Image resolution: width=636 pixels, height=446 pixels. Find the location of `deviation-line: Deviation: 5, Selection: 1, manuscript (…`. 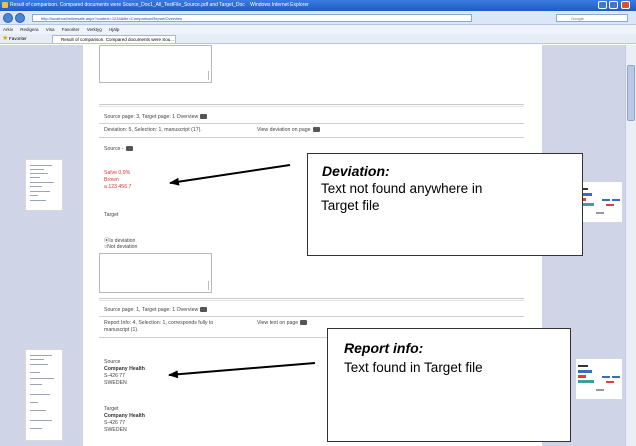

deviation-line: Deviation: 5, Selection: 1, manuscript (… is located at coordinates (153, 130).